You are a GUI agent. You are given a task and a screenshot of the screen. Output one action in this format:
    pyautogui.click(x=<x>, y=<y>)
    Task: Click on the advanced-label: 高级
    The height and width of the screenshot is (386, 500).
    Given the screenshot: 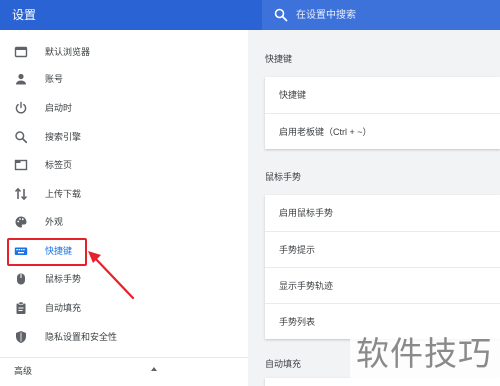 What is the action you would take?
    pyautogui.click(x=23, y=371)
    